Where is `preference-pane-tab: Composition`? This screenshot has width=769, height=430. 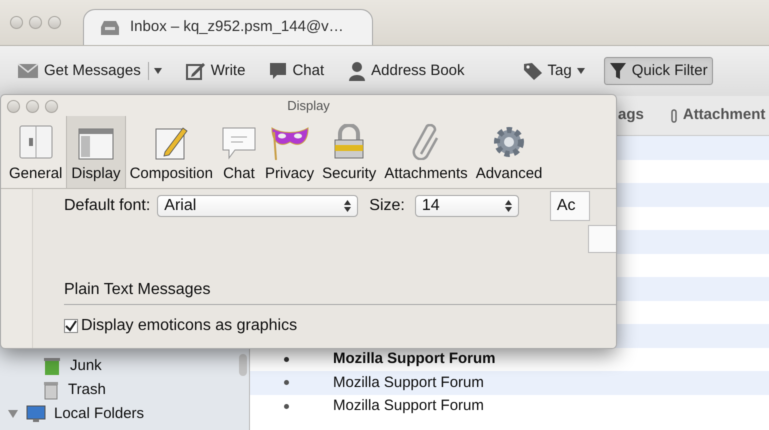 preference-pane-tab: Composition is located at coordinates (171, 152).